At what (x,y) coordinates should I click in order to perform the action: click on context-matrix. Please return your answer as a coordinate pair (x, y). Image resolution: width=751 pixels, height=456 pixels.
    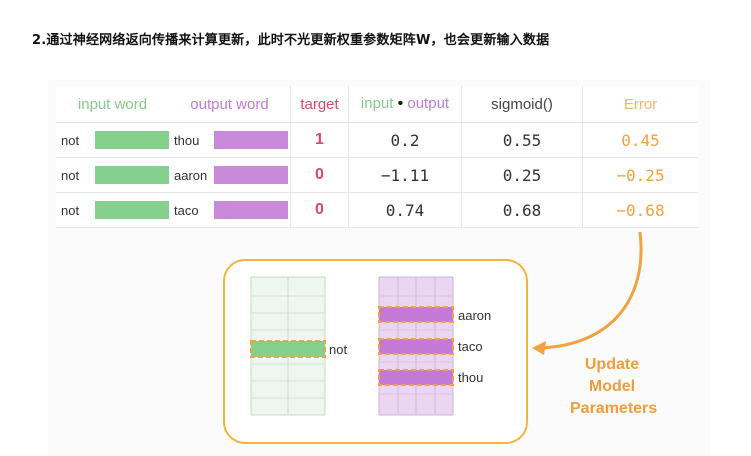
    Looking at the image, I should click on (416, 346).